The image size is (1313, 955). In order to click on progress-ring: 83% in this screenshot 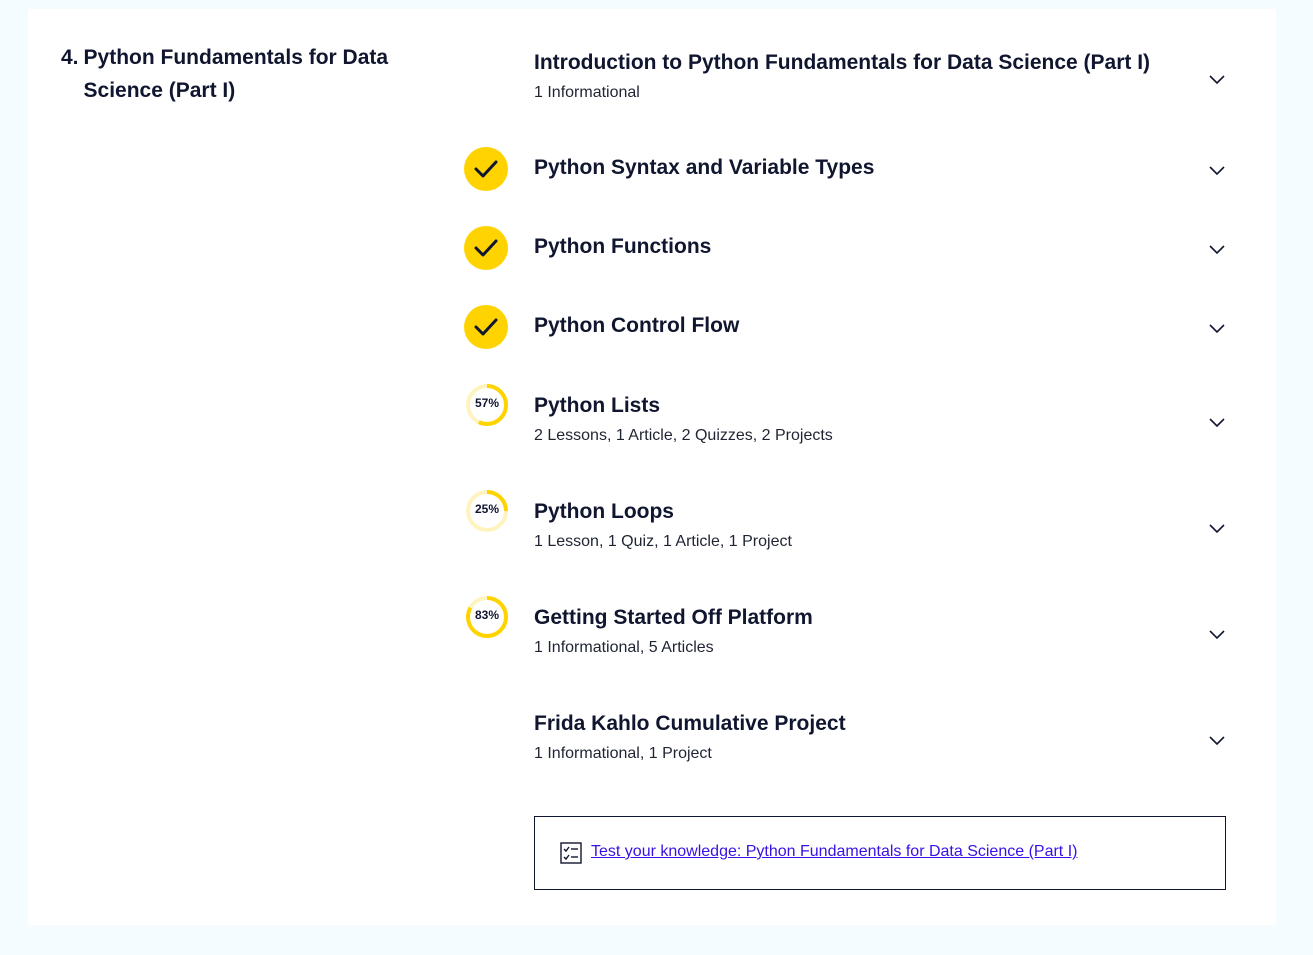, I will do `click(487, 617)`.